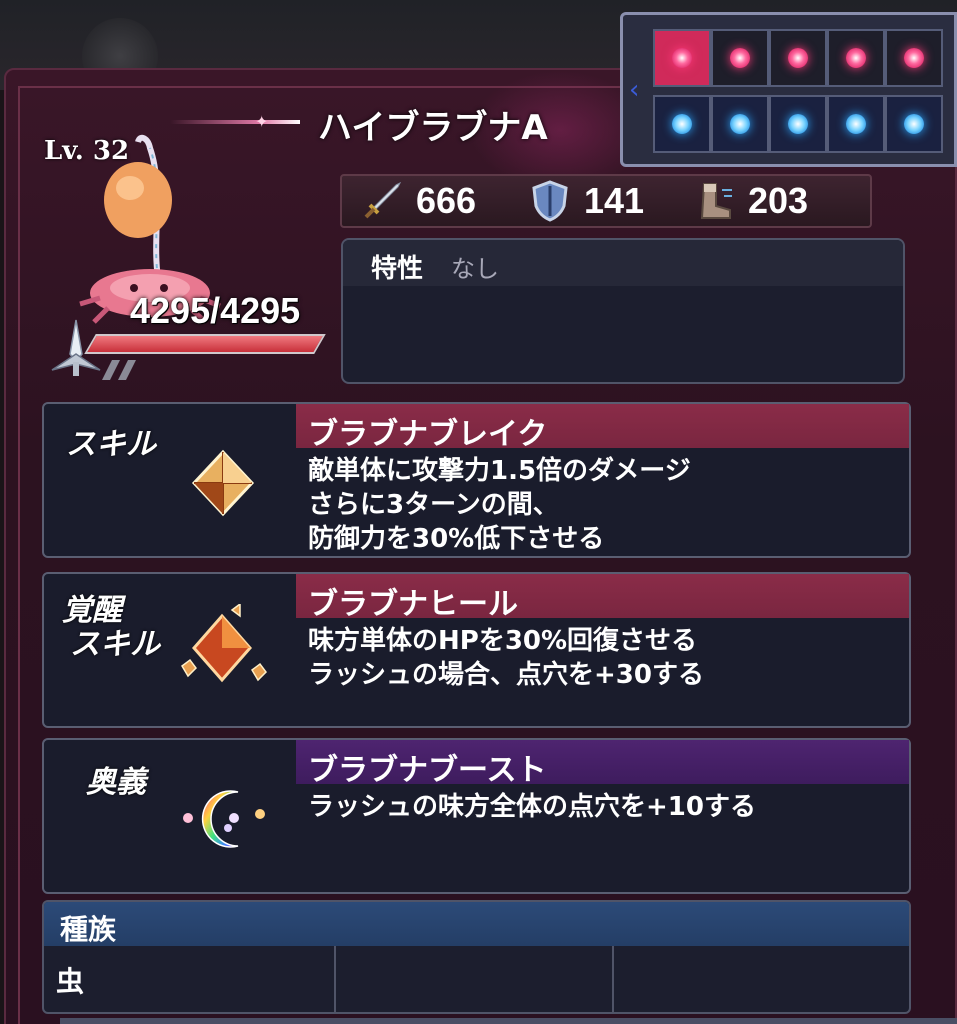 This screenshot has width=957, height=1024. I want to click on skill-description-line: 味方単体のHPを30%回復させる, so click(503, 641).